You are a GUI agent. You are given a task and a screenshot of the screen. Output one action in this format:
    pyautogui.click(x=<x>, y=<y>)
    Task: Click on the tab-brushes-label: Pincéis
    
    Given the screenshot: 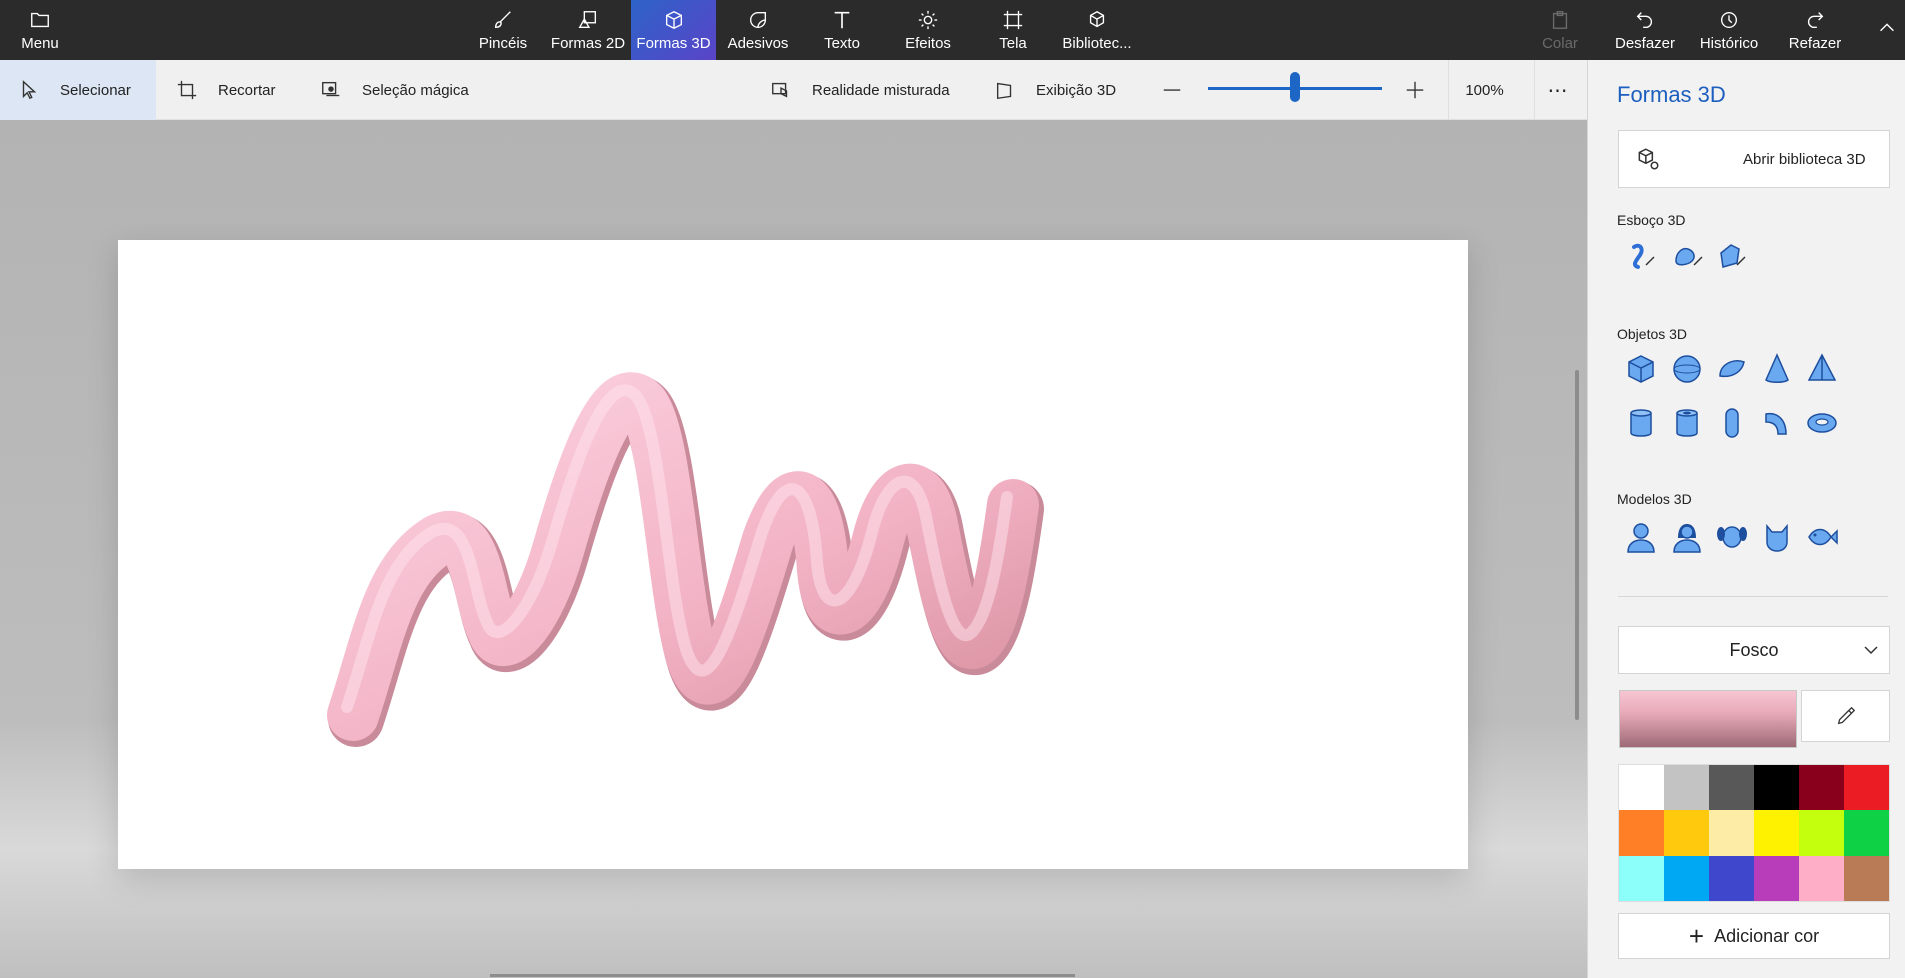 What is the action you would take?
    pyautogui.click(x=503, y=43)
    